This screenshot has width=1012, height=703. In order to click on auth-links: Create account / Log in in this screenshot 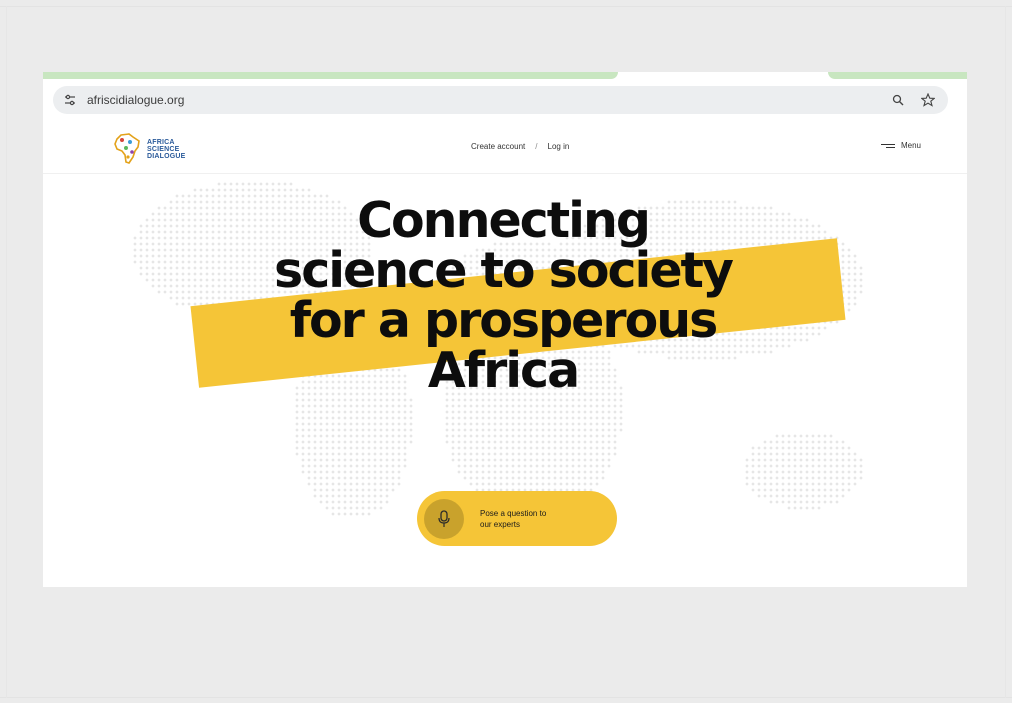, I will do `click(520, 146)`.